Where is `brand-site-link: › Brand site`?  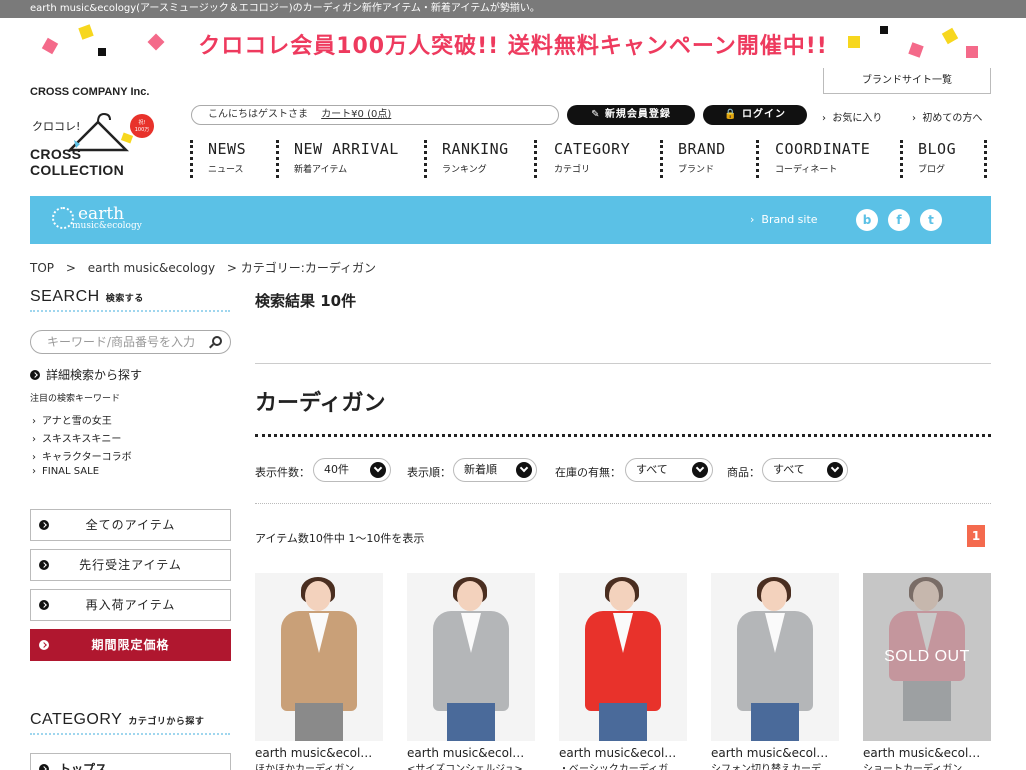 brand-site-link: › Brand site is located at coordinates (784, 219).